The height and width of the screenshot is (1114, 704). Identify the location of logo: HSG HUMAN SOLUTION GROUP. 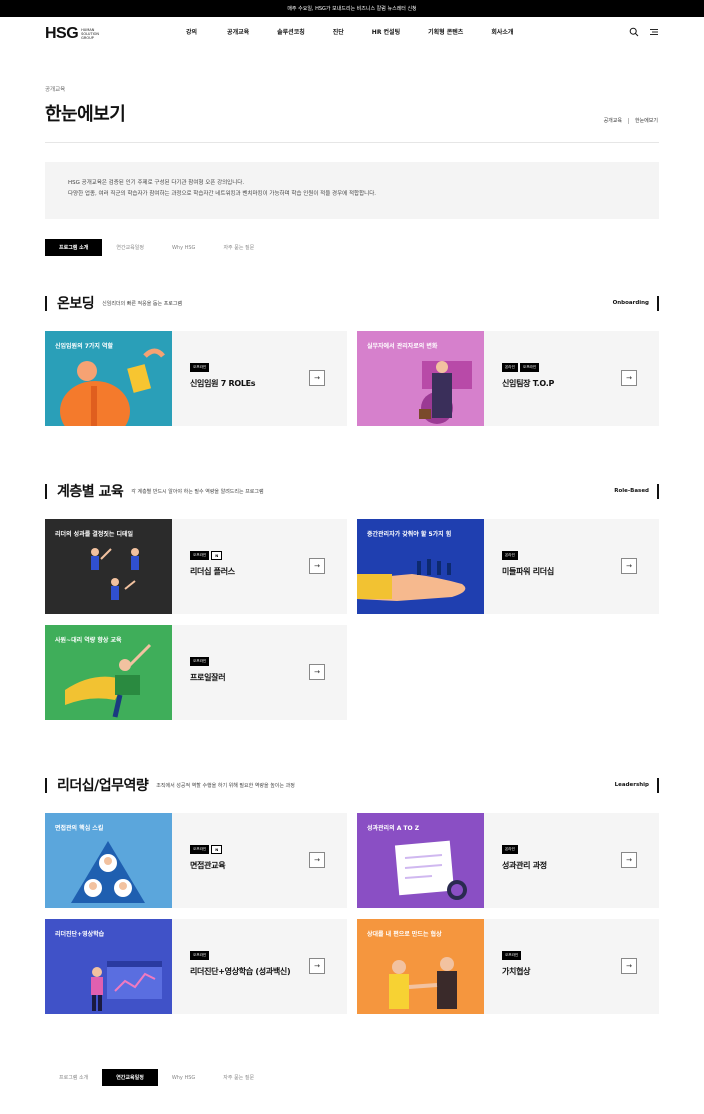
(78, 34).